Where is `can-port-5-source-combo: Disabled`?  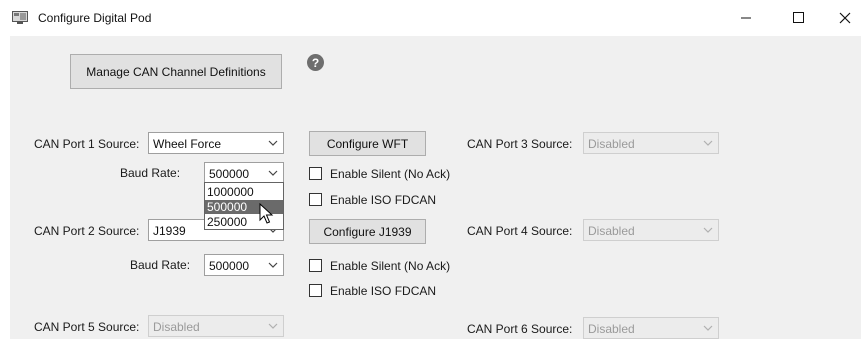
can-port-5-source-combo: Disabled is located at coordinates (216, 326).